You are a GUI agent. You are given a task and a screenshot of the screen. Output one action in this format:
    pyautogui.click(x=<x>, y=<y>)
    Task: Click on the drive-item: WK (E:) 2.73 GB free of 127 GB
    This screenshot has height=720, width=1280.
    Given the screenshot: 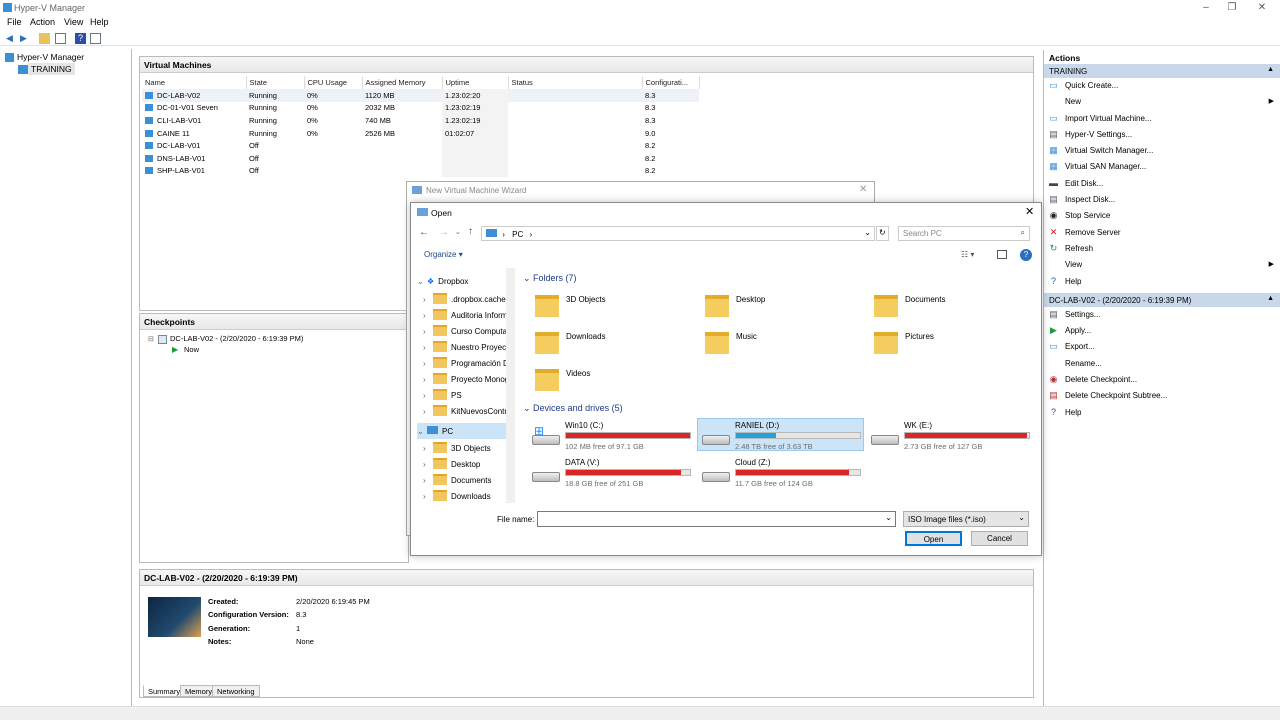 What is the action you would take?
    pyautogui.click(x=952, y=437)
    